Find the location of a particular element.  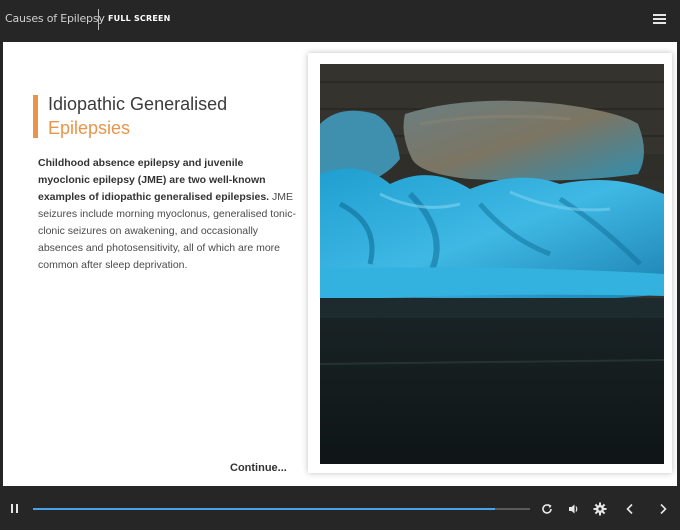

seek-bar is located at coordinates (281, 509).